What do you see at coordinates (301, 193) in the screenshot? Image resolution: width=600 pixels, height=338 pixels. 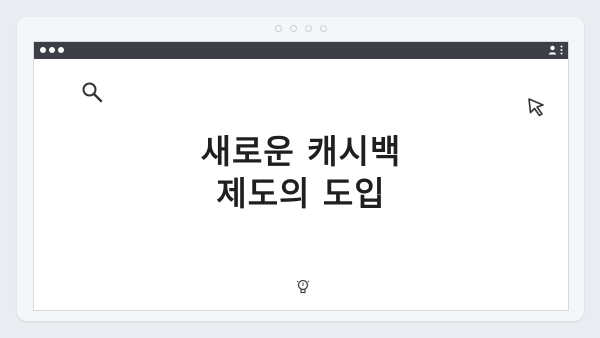 I see `page-title-line-2: 제도의 도입` at bounding box center [301, 193].